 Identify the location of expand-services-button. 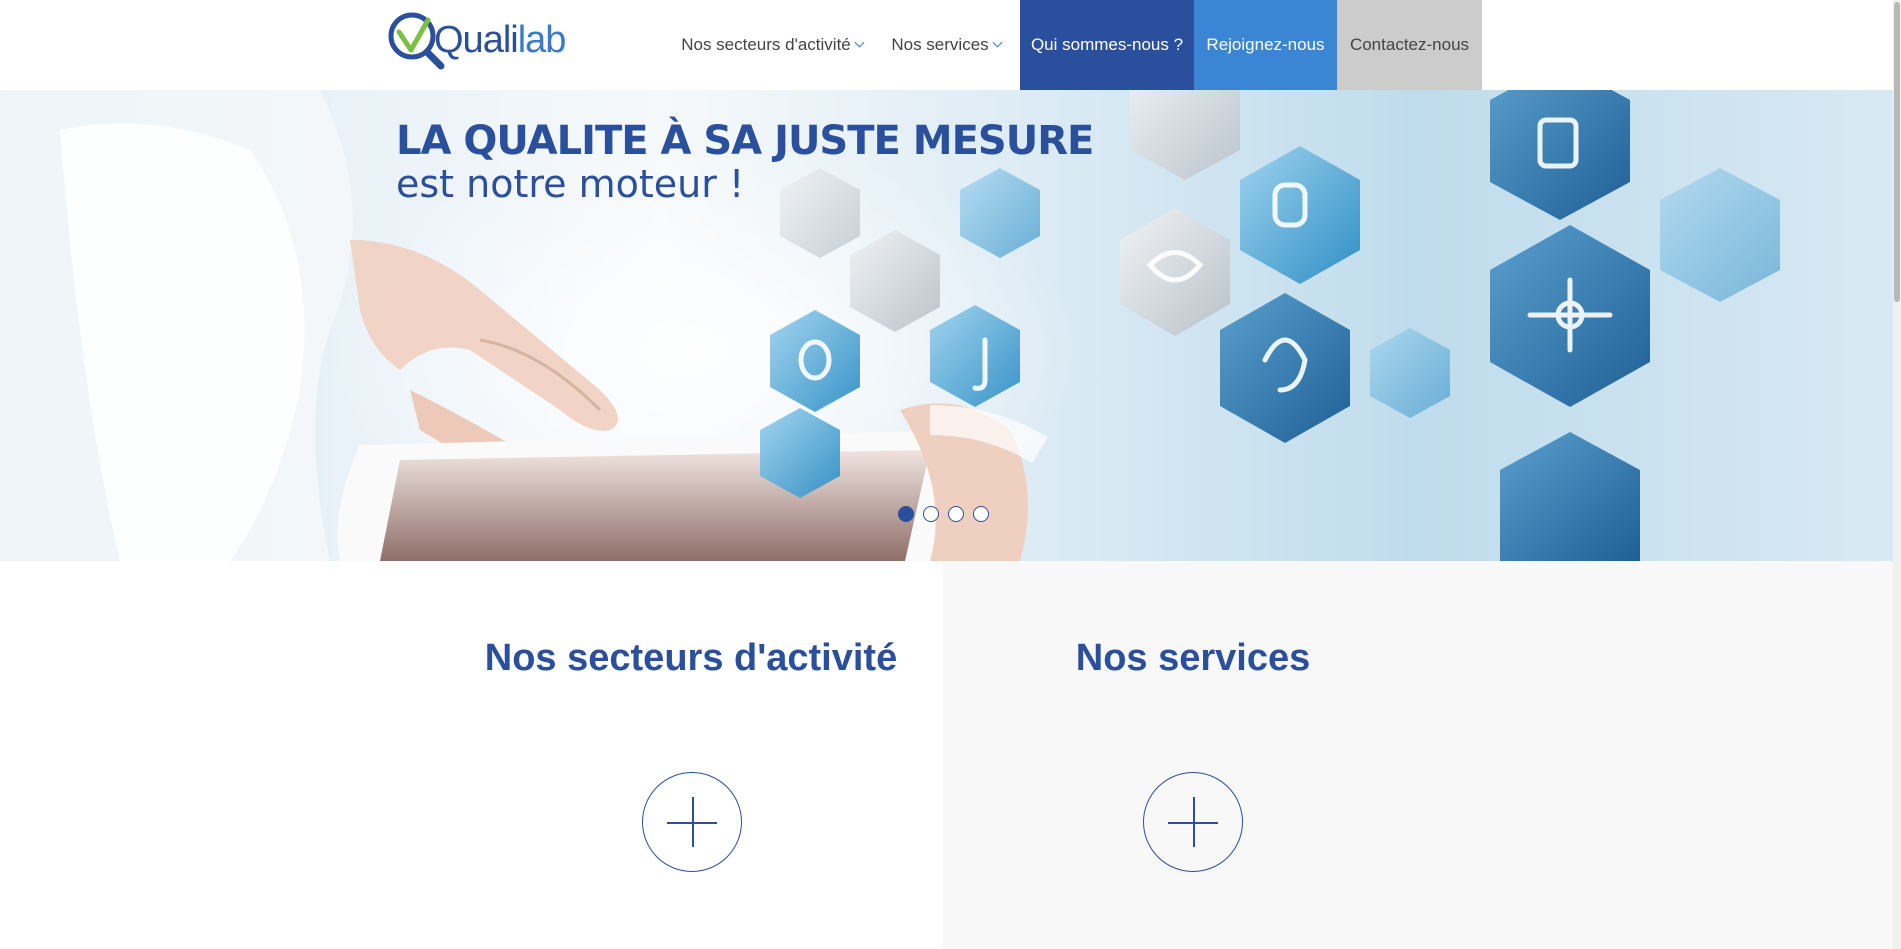
(1193, 822).